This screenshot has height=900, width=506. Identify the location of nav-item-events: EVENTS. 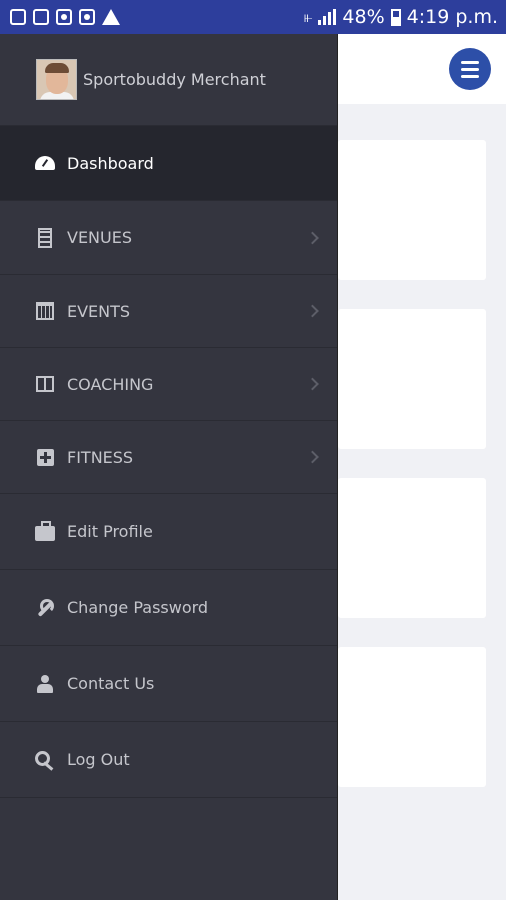
(168, 311).